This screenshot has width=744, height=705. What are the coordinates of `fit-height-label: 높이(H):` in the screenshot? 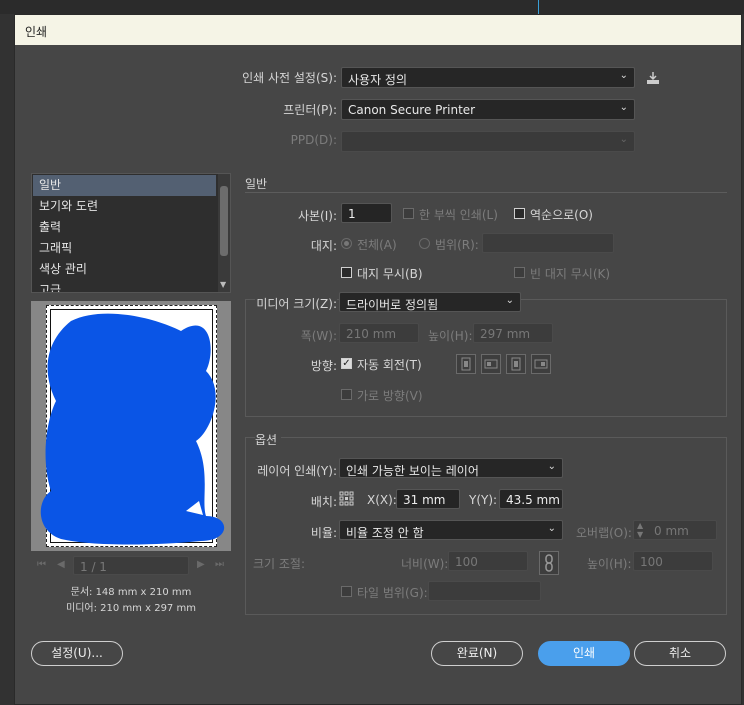 It's located at (609, 564).